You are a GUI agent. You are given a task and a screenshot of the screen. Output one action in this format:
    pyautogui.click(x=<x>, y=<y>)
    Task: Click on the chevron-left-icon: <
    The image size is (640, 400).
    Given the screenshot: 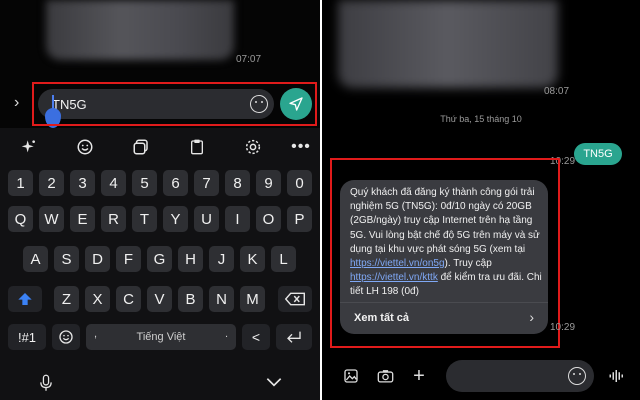 What is the action you would take?
    pyautogui.click(x=256, y=337)
    